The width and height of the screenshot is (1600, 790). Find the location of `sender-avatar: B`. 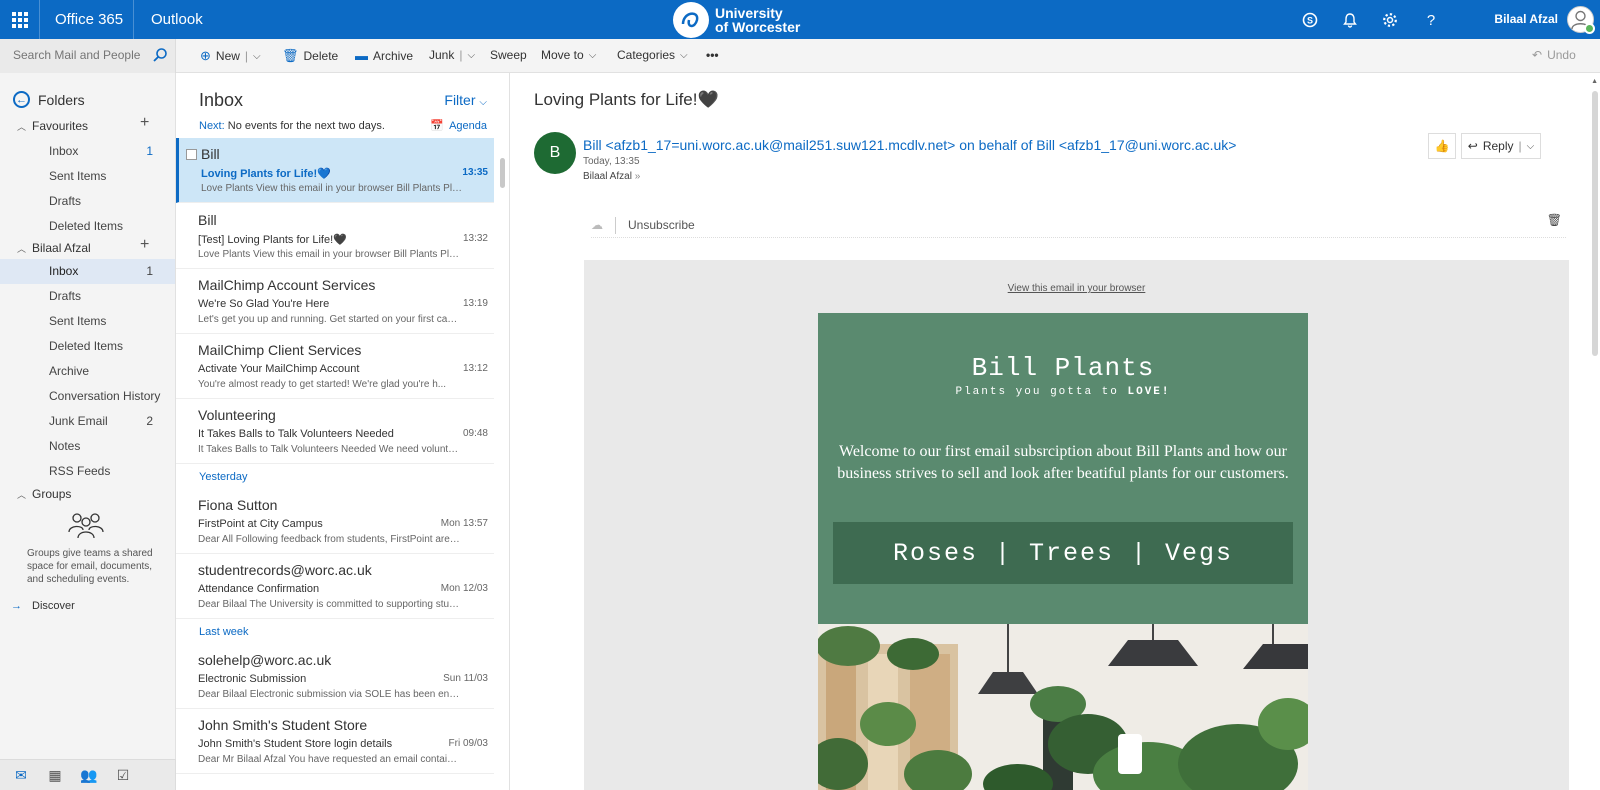

sender-avatar: B is located at coordinates (555, 153).